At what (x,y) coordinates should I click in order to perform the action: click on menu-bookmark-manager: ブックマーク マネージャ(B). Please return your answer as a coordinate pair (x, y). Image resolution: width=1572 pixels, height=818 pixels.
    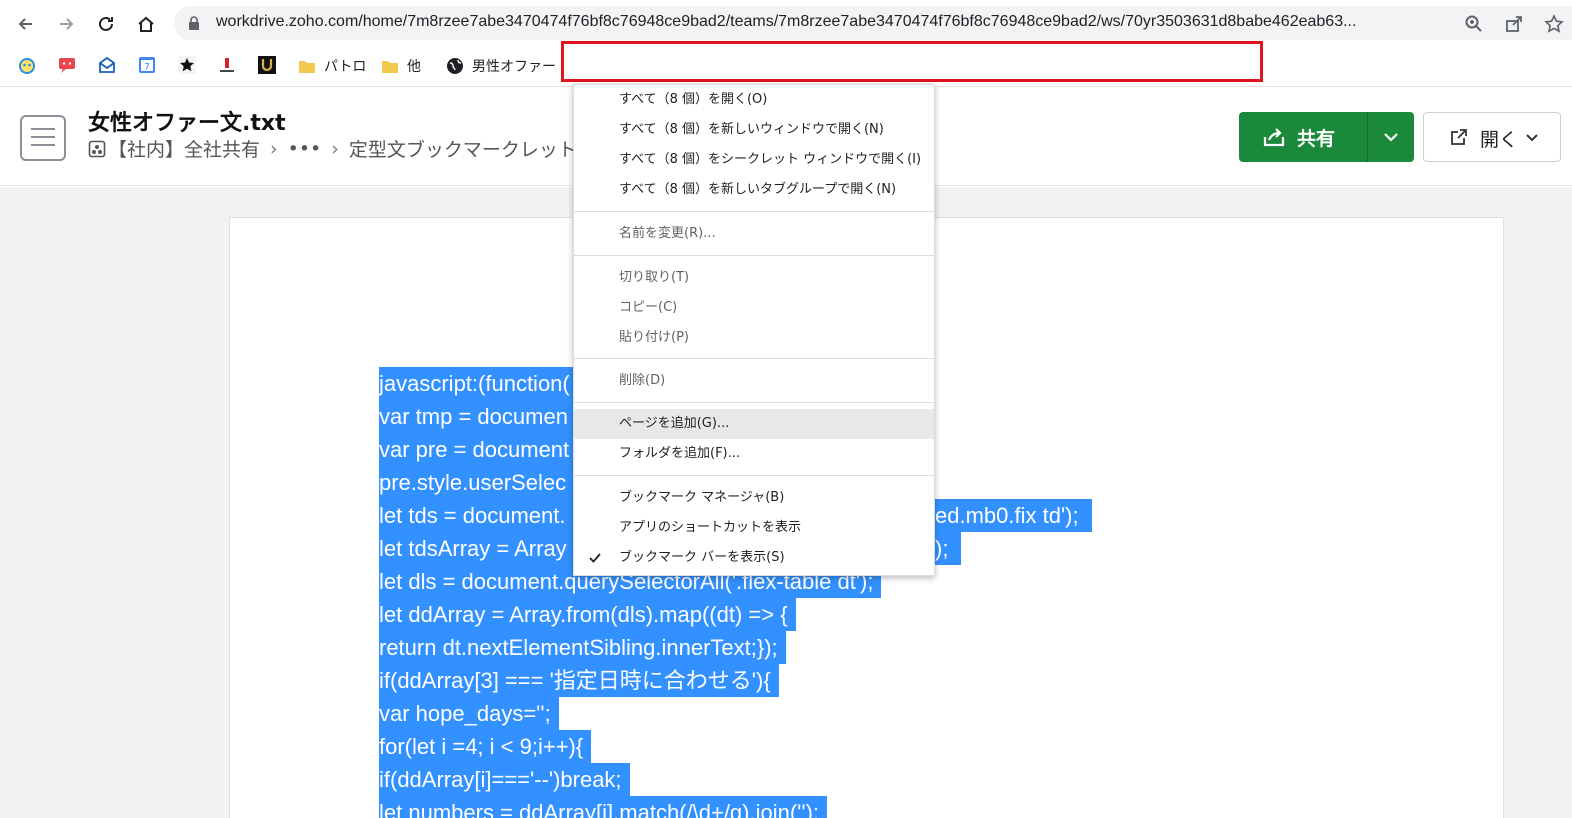
    Looking at the image, I should click on (754, 498).